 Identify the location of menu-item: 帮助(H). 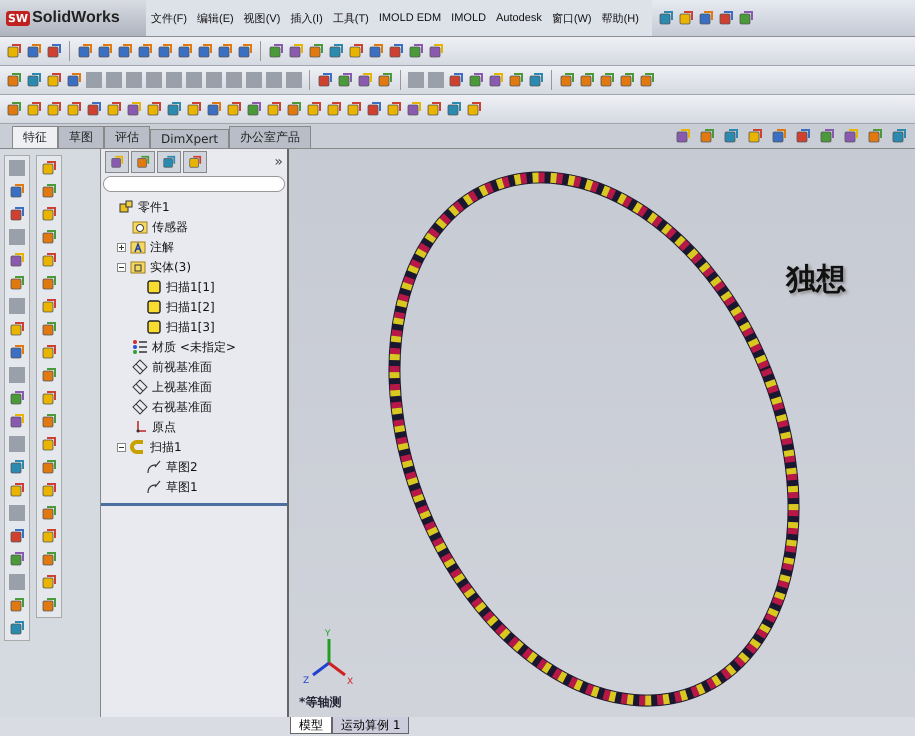
(620, 18).